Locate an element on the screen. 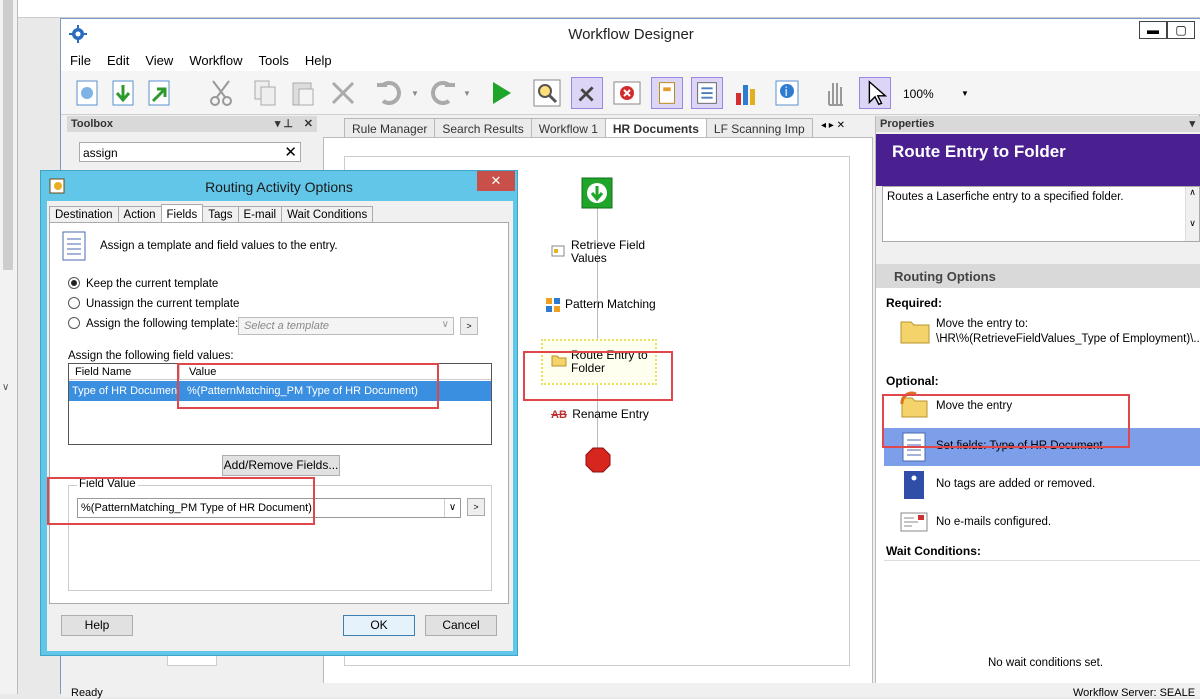 This screenshot has width=1200, height=699. tab-search-results: Search Results is located at coordinates (483, 128).